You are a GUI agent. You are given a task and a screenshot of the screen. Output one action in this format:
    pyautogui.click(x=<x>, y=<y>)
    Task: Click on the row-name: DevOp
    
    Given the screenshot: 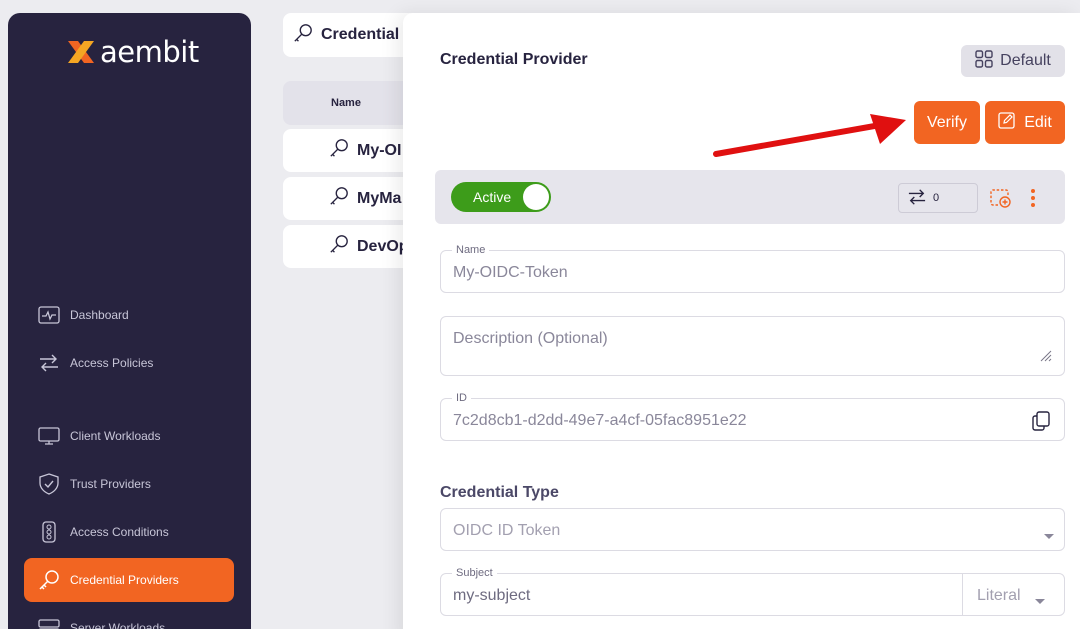 What is the action you would take?
    pyautogui.click(x=383, y=246)
    